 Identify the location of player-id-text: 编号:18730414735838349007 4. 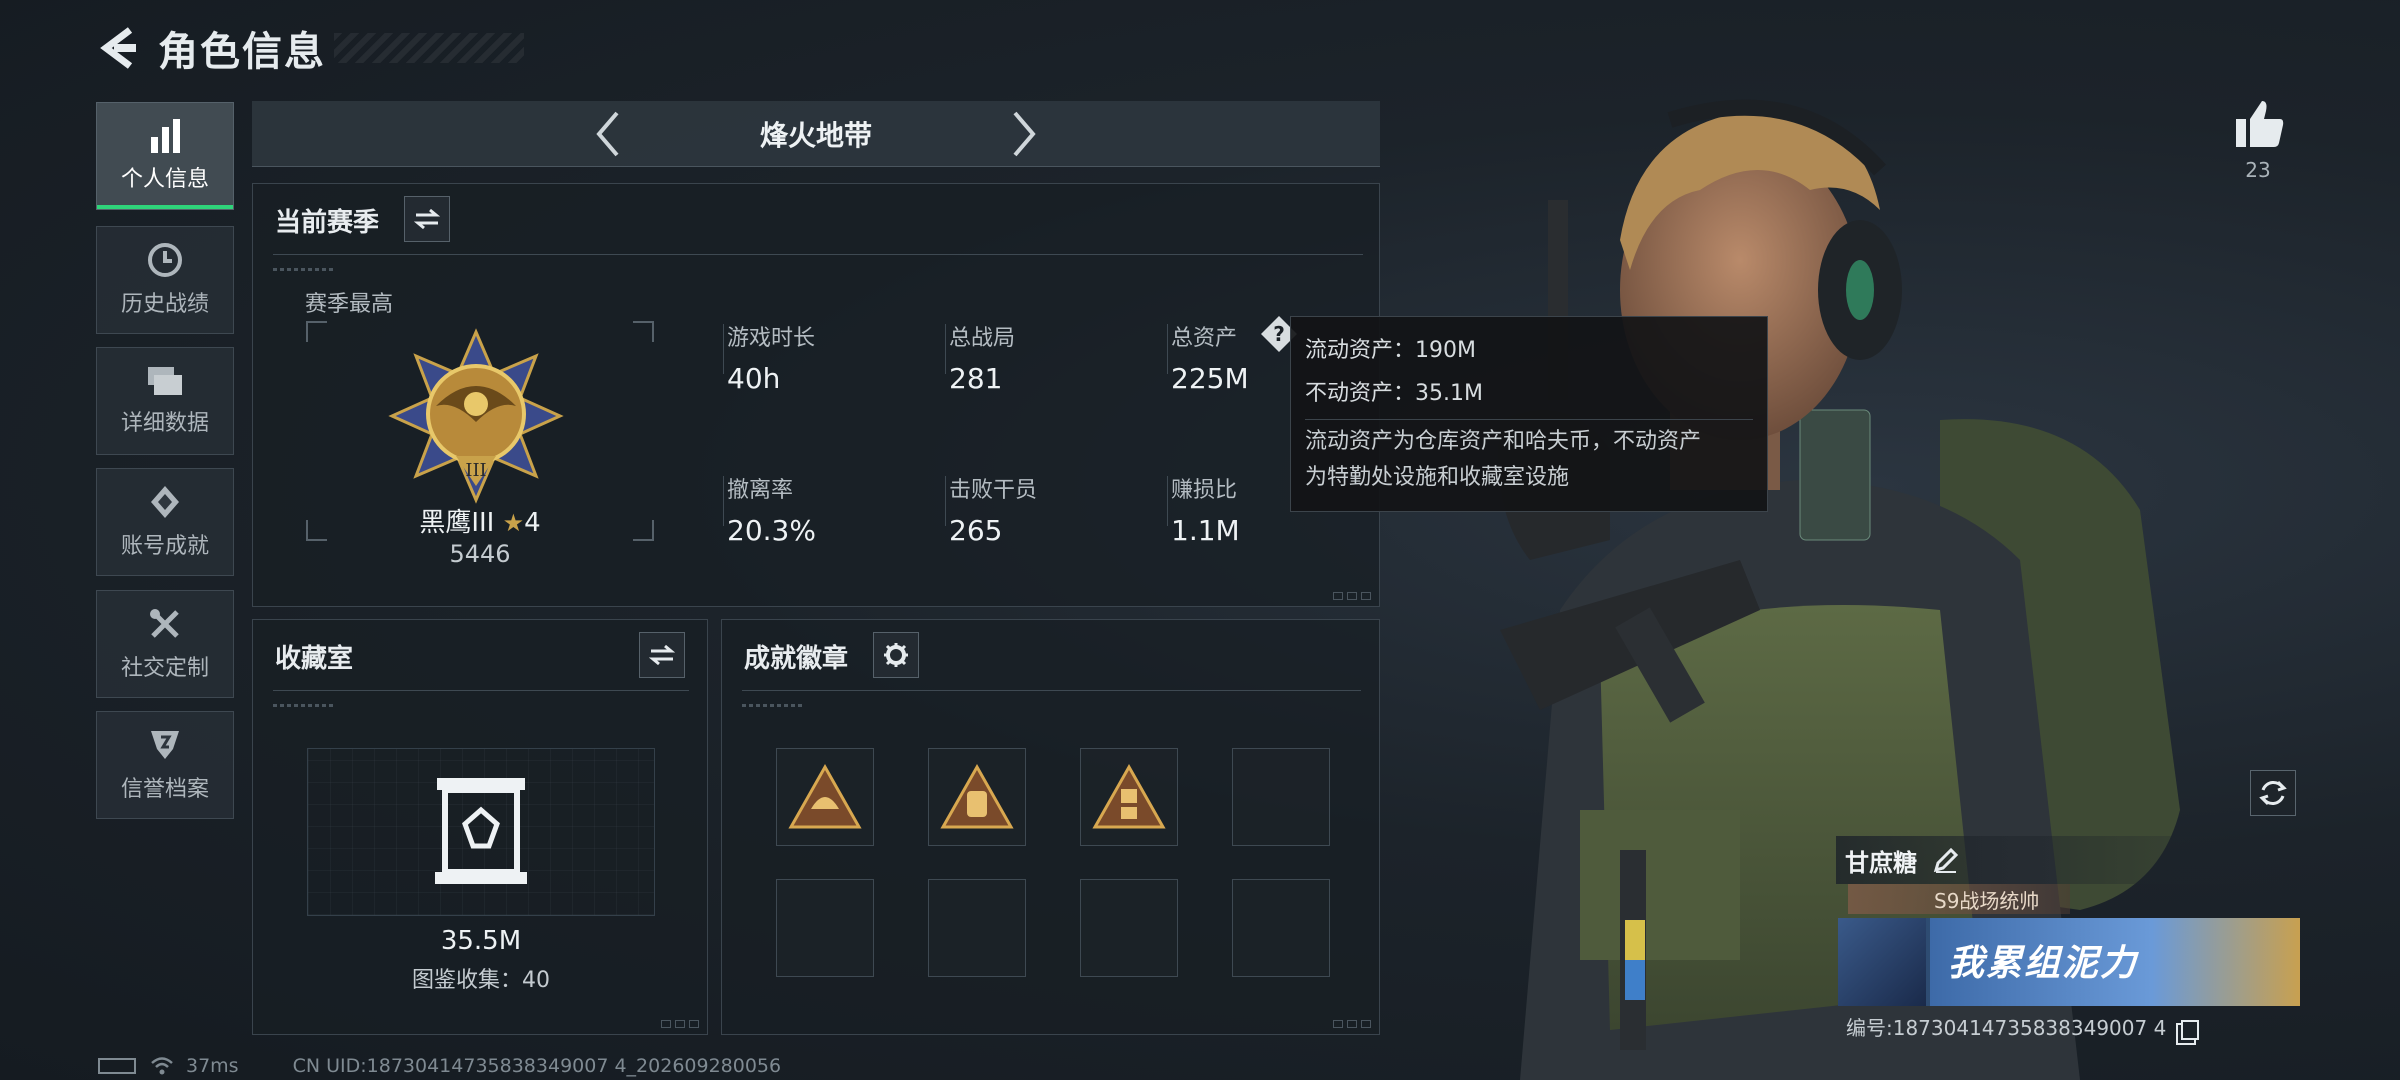
(2006, 1028).